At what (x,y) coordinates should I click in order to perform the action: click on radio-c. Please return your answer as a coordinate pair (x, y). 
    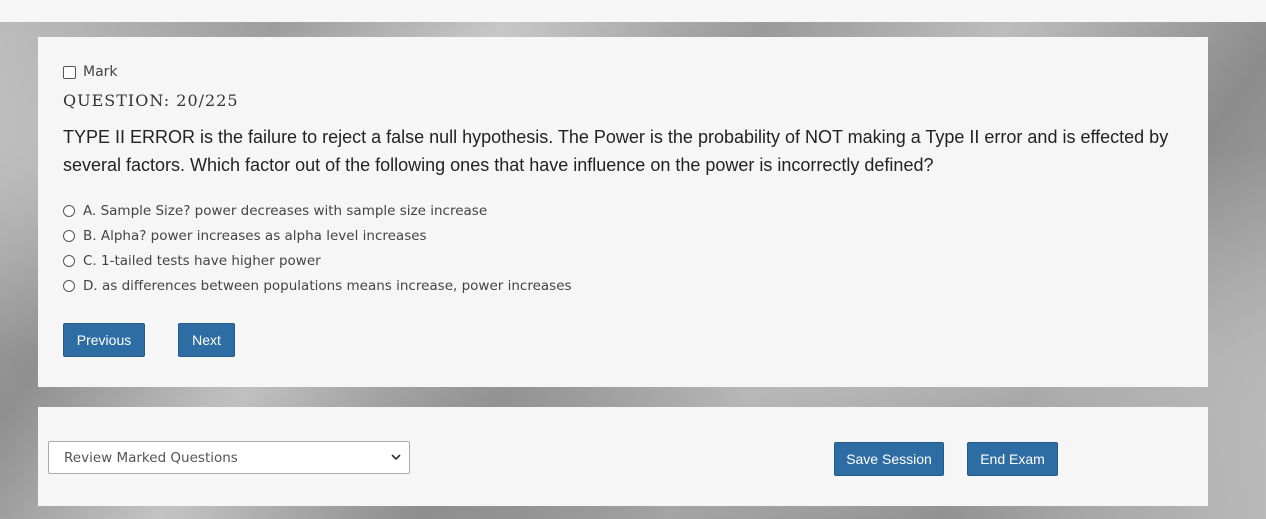
    Looking at the image, I should click on (69, 260).